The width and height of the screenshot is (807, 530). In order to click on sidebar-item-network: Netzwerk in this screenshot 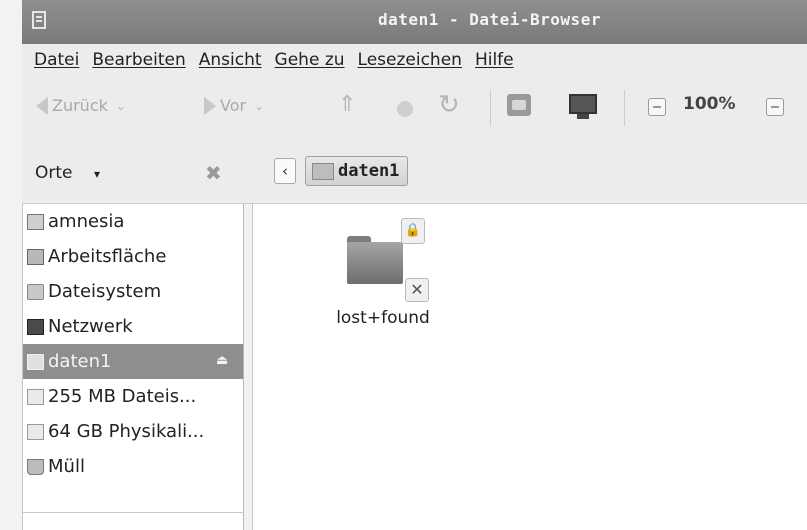, I will do `click(133, 326)`.